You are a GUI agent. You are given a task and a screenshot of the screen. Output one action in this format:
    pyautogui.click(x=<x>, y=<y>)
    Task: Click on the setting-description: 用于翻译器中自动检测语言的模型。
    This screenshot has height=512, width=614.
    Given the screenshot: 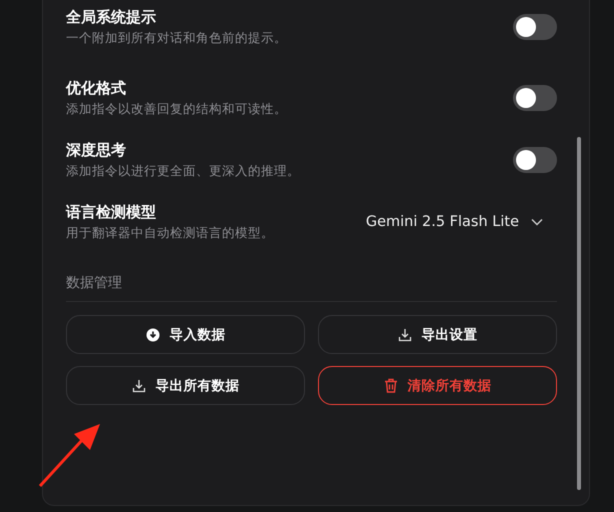 What is the action you would take?
    pyautogui.click(x=170, y=233)
    